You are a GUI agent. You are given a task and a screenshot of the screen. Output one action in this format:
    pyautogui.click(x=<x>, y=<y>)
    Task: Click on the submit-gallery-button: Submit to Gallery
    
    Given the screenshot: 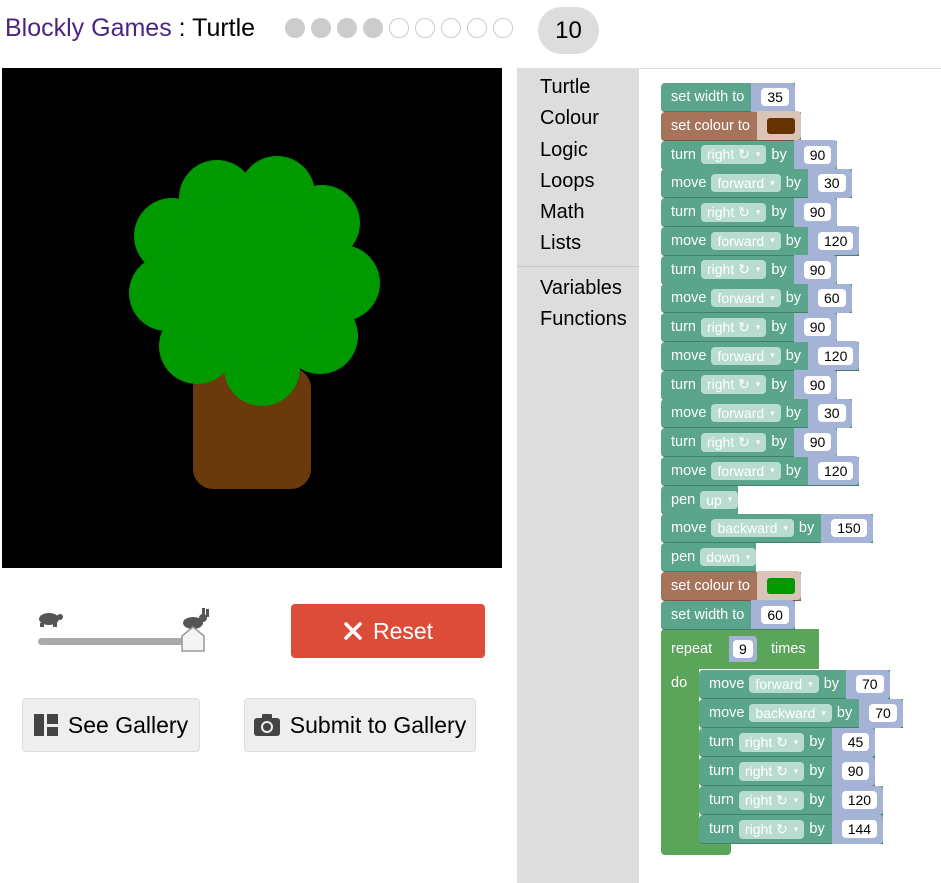 What is the action you would take?
    pyautogui.click(x=360, y=725)
    